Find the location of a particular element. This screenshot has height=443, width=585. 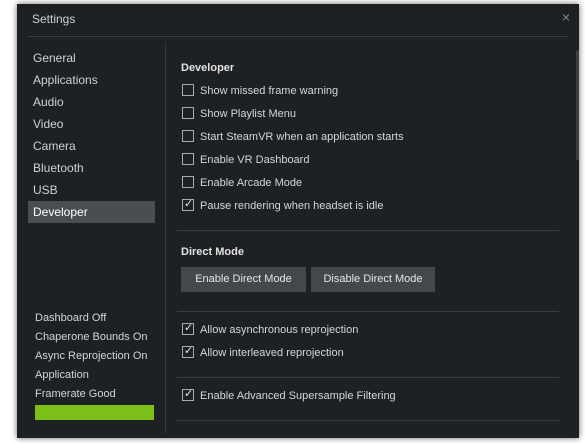

close-icon: × is located at coordinates (566, 17).